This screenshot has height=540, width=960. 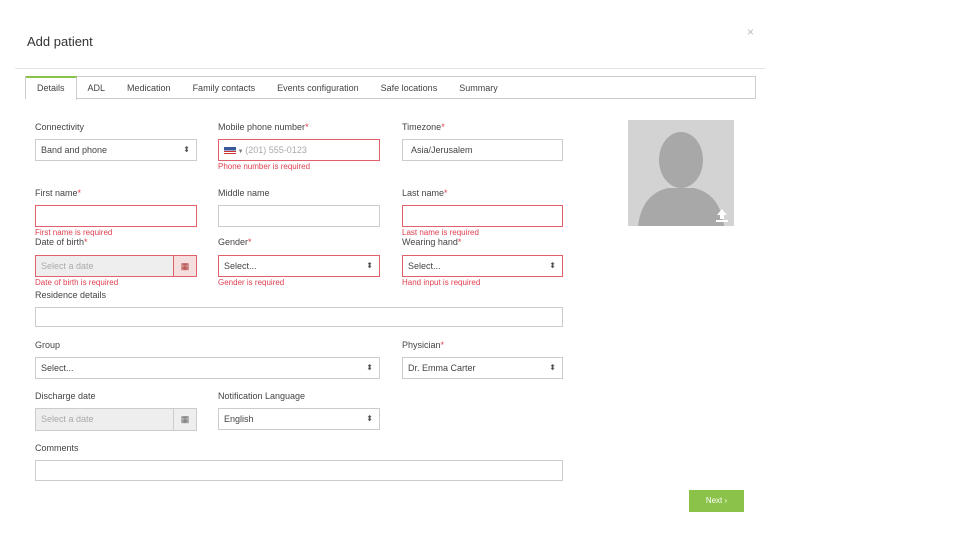 What do you see at coordinates (116, 216) in the screenshot?
I see `first-name-input` at bounding box center [116, 216].